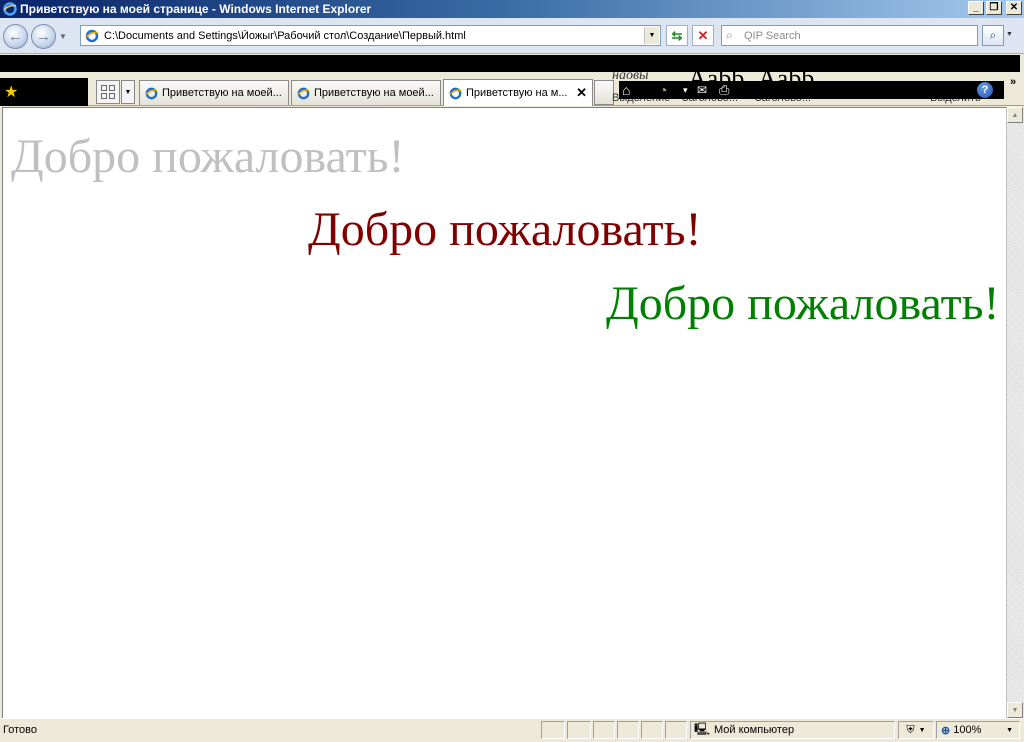 This screenshot has width=1024, height=742. I want to click on protected-mode-dropdown-icon: ▼, so click(922, 730).